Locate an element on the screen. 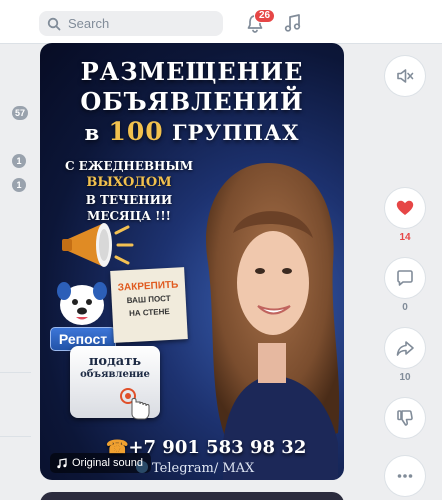 This screenshot has height=500, width=442. ad-title-line1: РАЗМЕЩЕНИЕ is located at coordinates (192, 71).